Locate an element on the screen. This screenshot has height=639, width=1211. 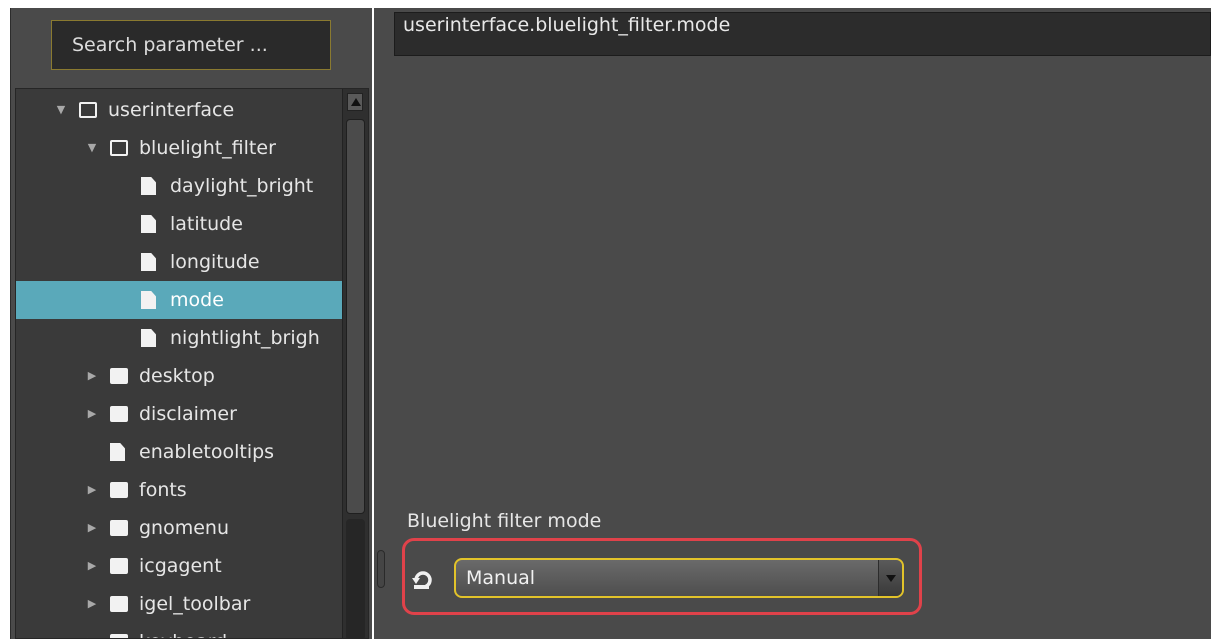
tree-item: ▶ fonts is located at coordinates (179, 490).